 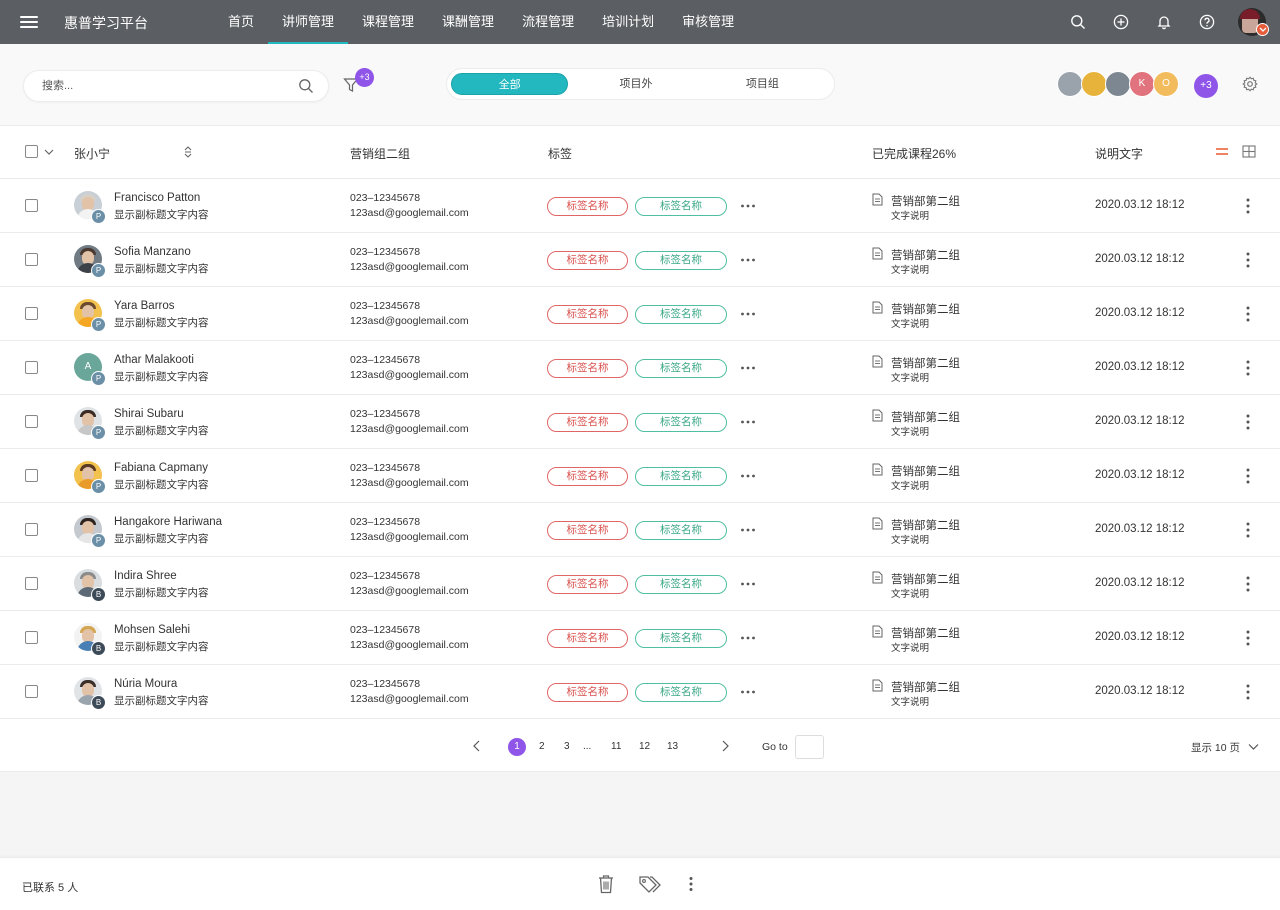 What do you see at coordinates (725, 746) in the screenshot?
I see `chevron-right-icon` at bounding box center [725, 746].